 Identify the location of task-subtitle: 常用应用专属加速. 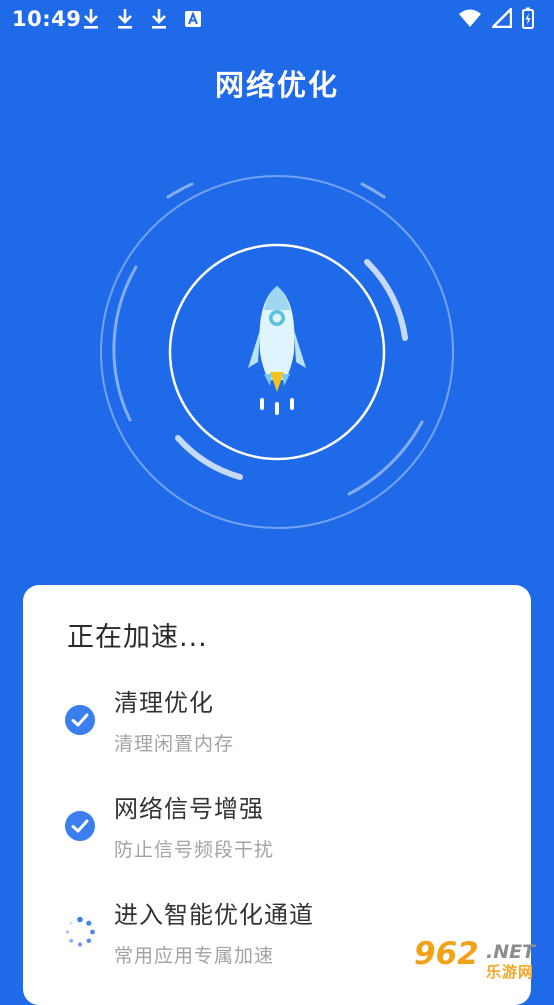
(194, 956).